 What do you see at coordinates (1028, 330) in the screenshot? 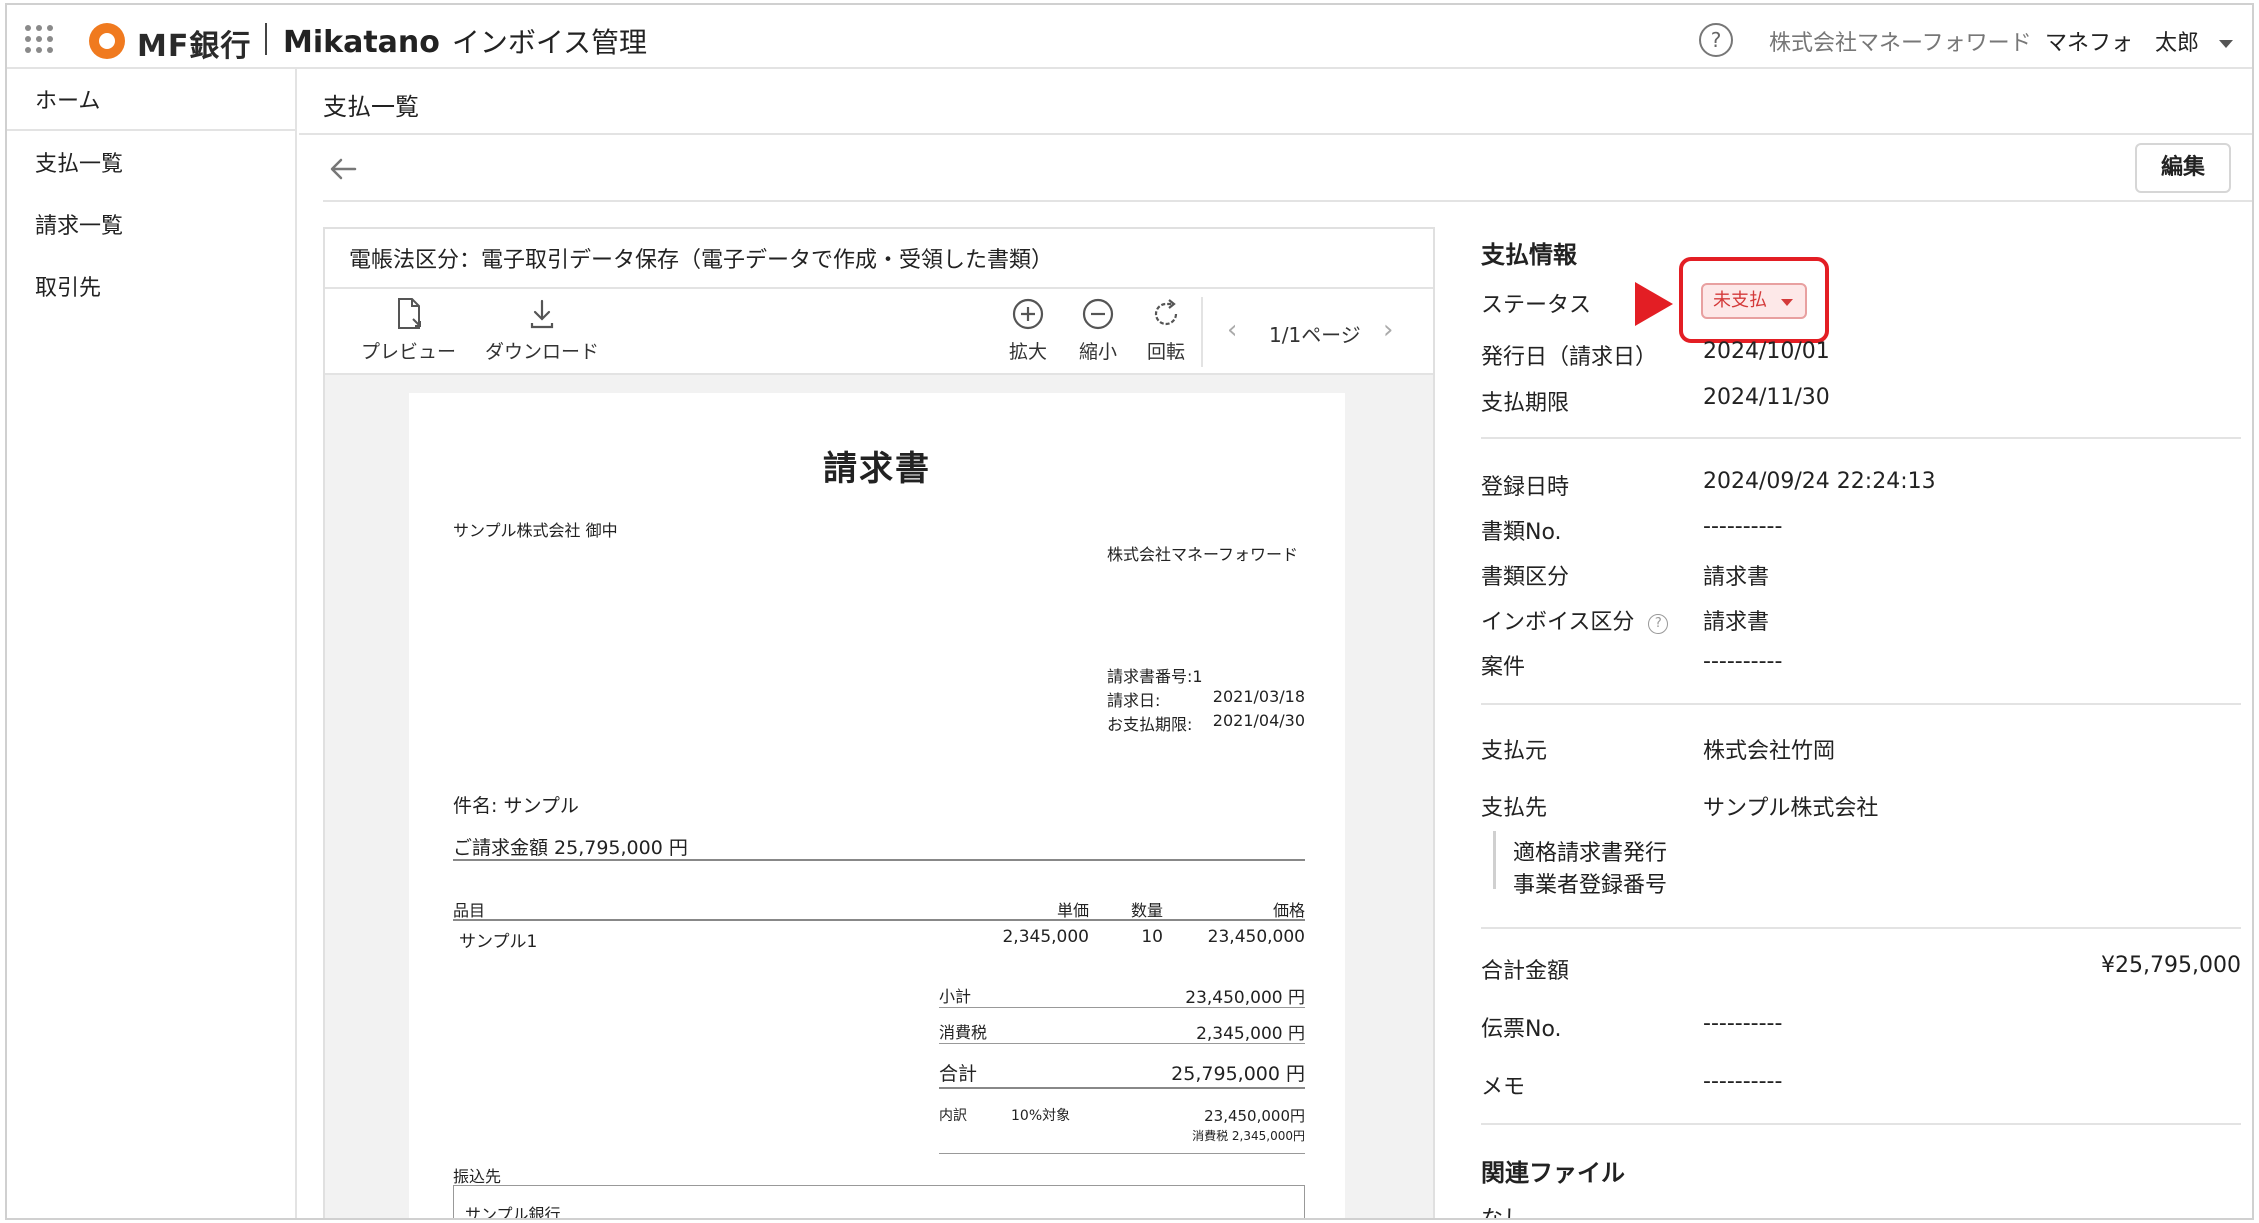
I see `zoom-in-button: 拡大` at bounding box center [1028, 330].